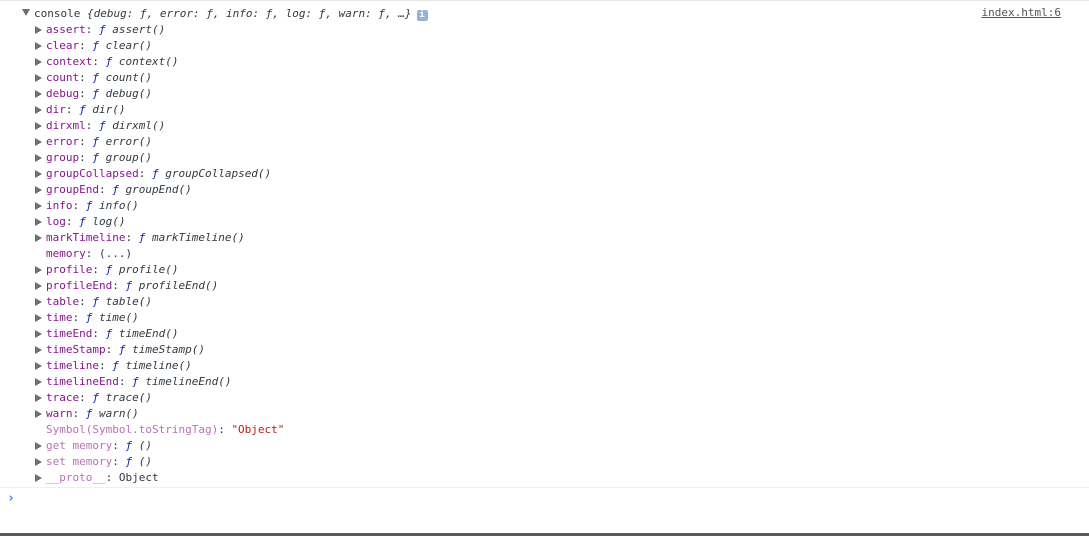  What do you see at coordinates (159, 286) in the screenshot?
I see `property-row: profileEnd: ƒ profileEnd()` at bounding box center [159, 286].